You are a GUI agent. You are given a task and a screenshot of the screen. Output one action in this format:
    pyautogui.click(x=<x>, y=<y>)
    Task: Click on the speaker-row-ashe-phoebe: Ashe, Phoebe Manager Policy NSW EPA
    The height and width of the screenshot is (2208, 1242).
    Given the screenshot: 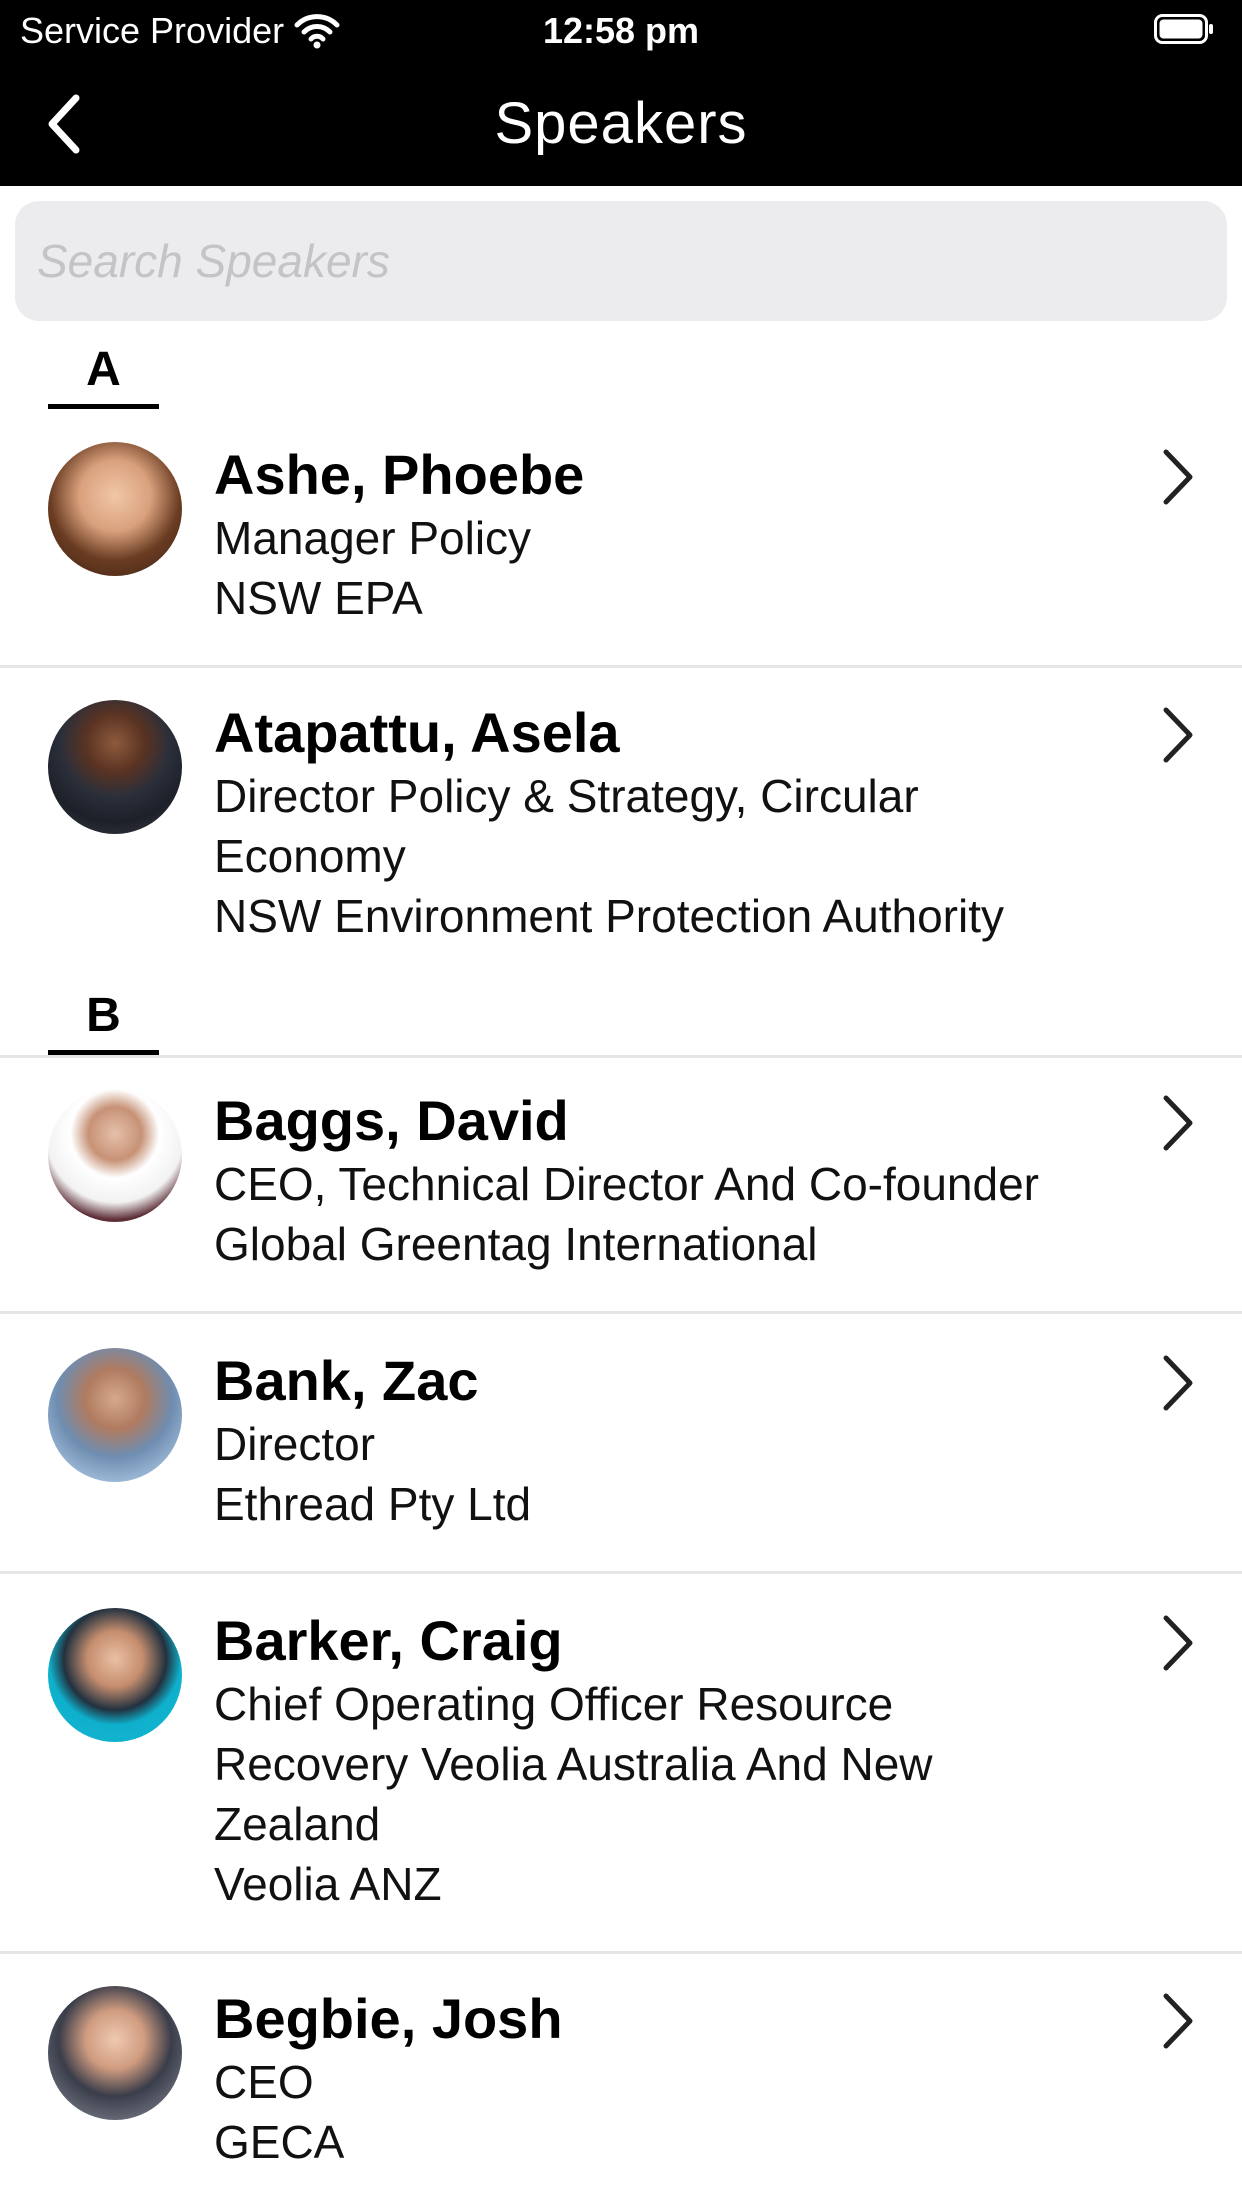 What is the action you would take?
    pyautogui.click(x=621, y=538)
    